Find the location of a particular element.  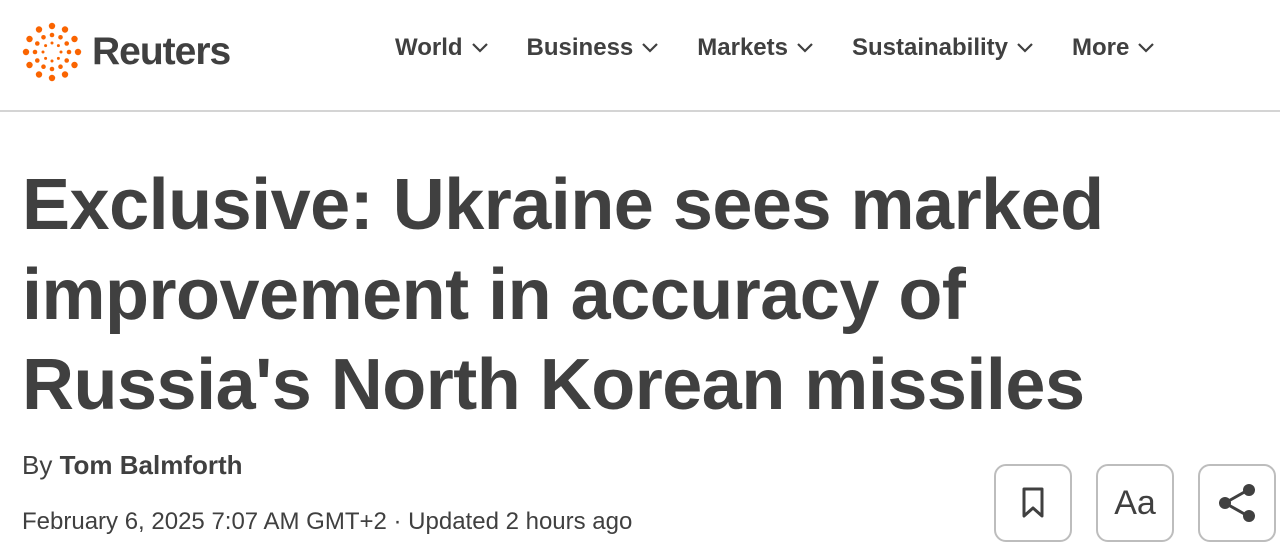

nav-item-label: More is located at coordinates (1101, 47).